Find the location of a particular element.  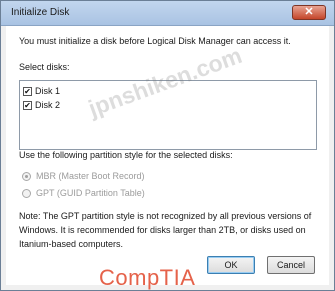

disk-label: Disk 2 is located at coordinates (48, 105).